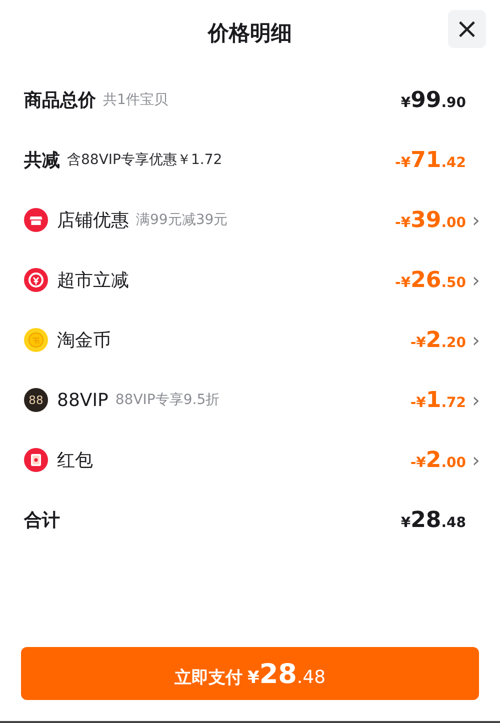 The height and width of the screenshot is (723, 500). What do you see at coordinates (36, 340) in the screenshot?
I see `coin-icon` at bounding box center [36, 340].